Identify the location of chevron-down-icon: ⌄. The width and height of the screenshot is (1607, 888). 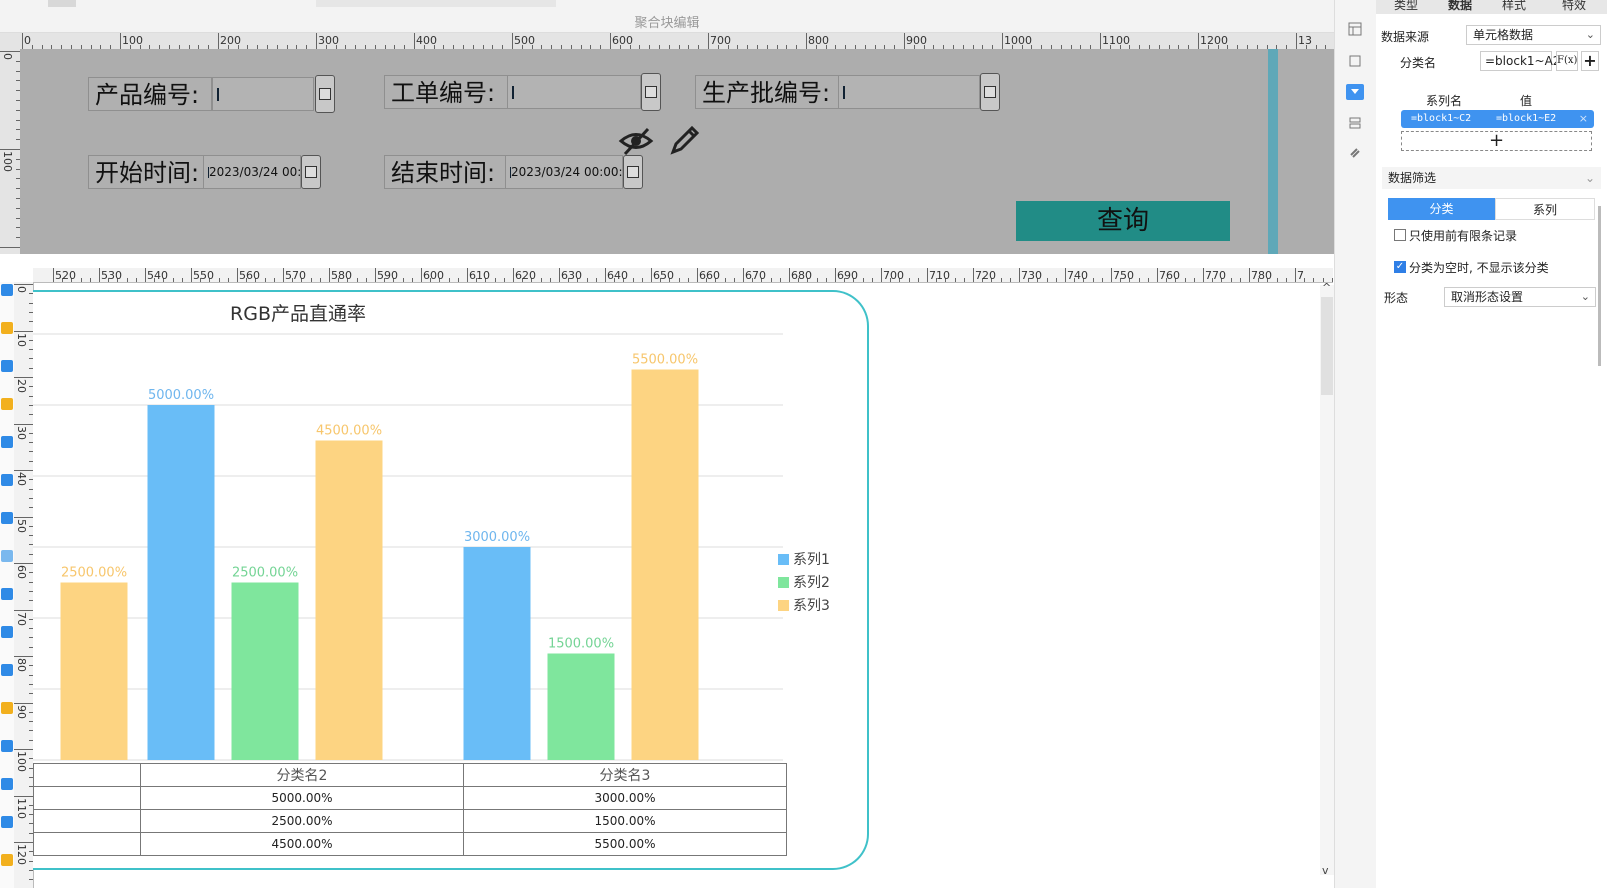
(1585, 296).